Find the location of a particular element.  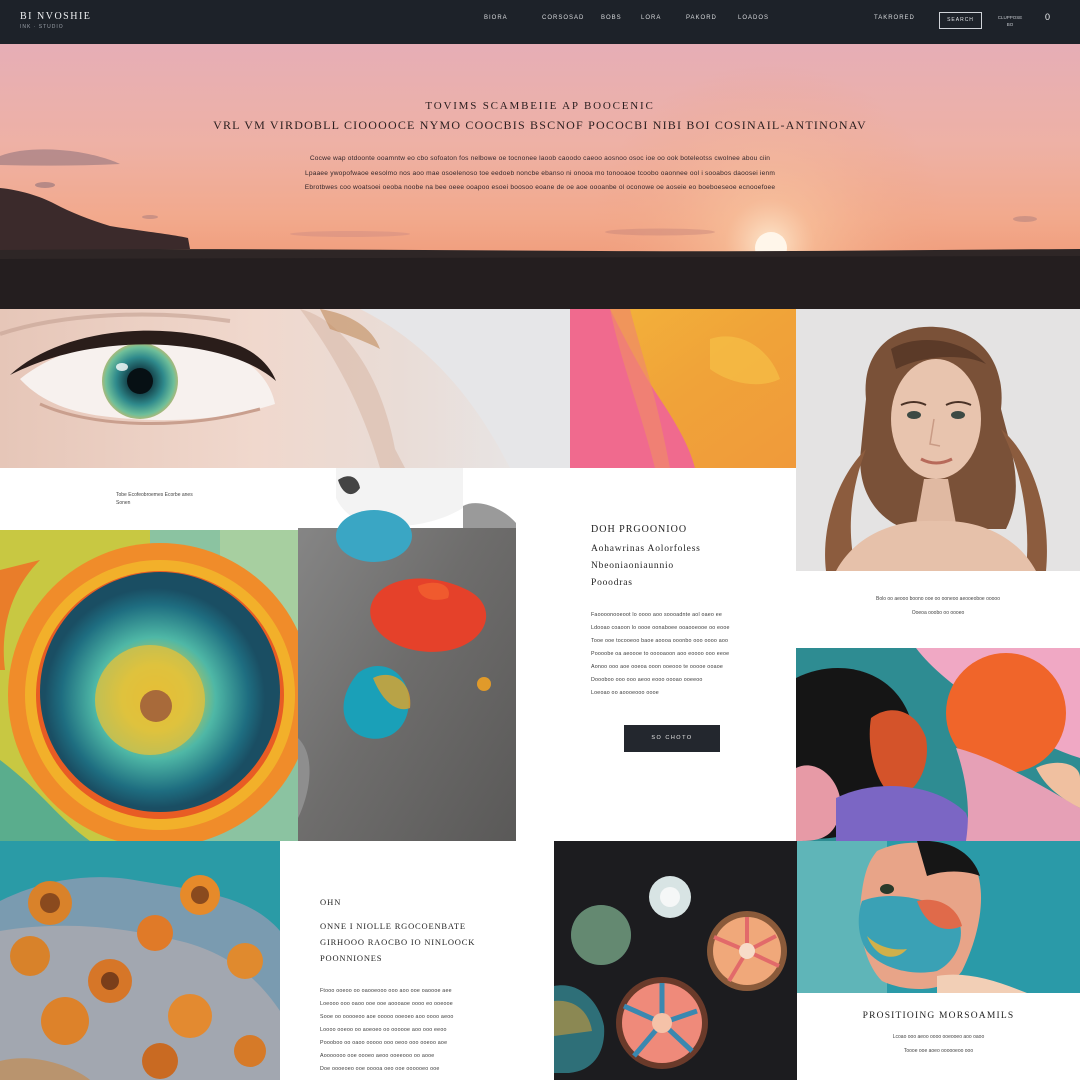

article-heading-line: Aohawrinas Aolorfoless is located at coordinates (646, 549).